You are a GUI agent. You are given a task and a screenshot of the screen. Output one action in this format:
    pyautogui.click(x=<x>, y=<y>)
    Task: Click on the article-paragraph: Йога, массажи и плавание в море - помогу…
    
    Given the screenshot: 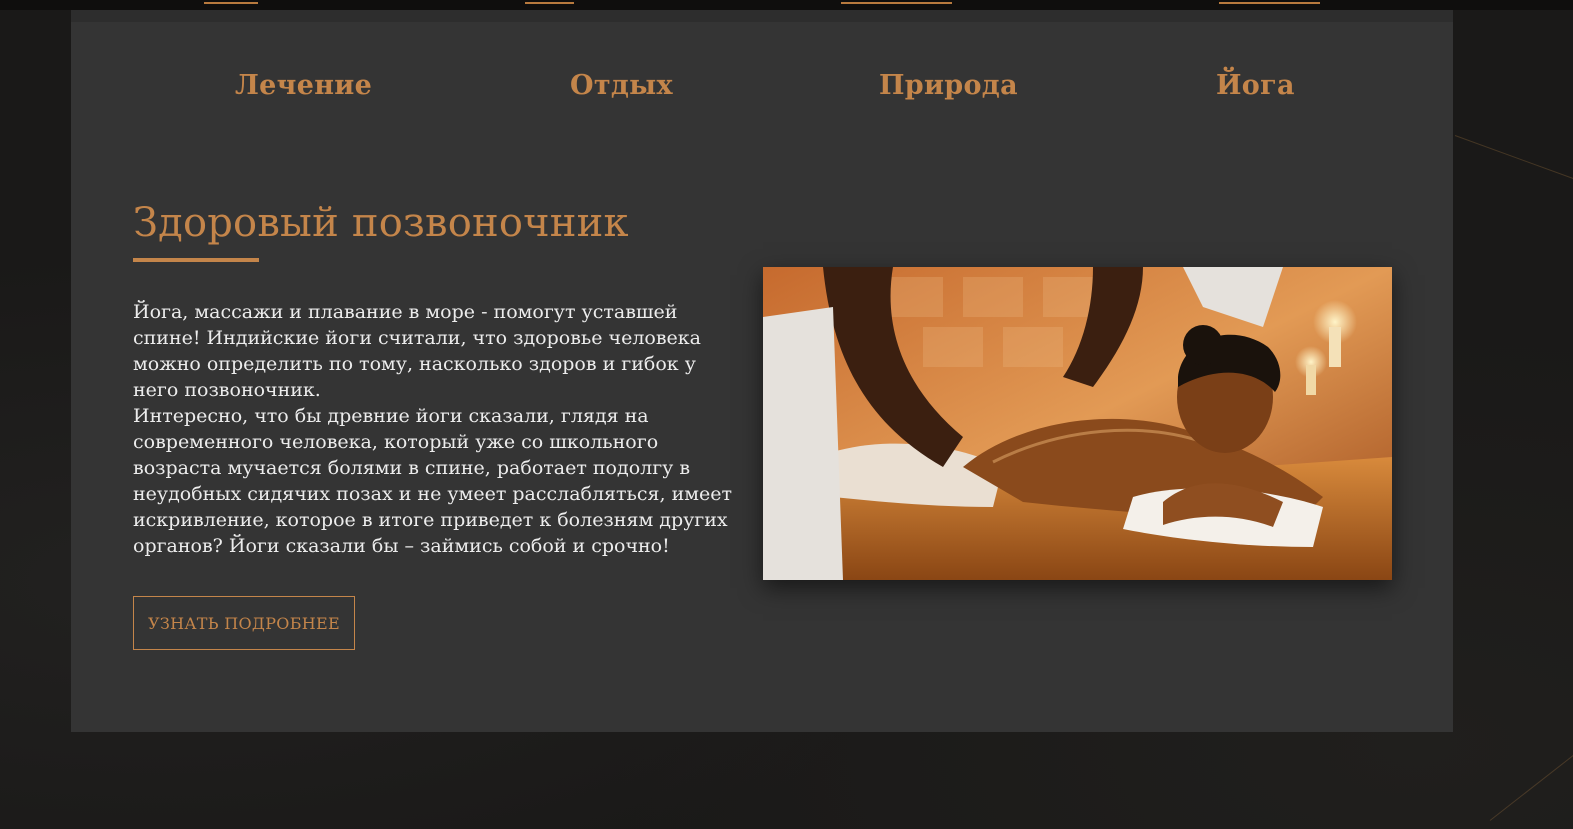 What is the action you would take?
    pyautogui.click(x=417, y=351)
    